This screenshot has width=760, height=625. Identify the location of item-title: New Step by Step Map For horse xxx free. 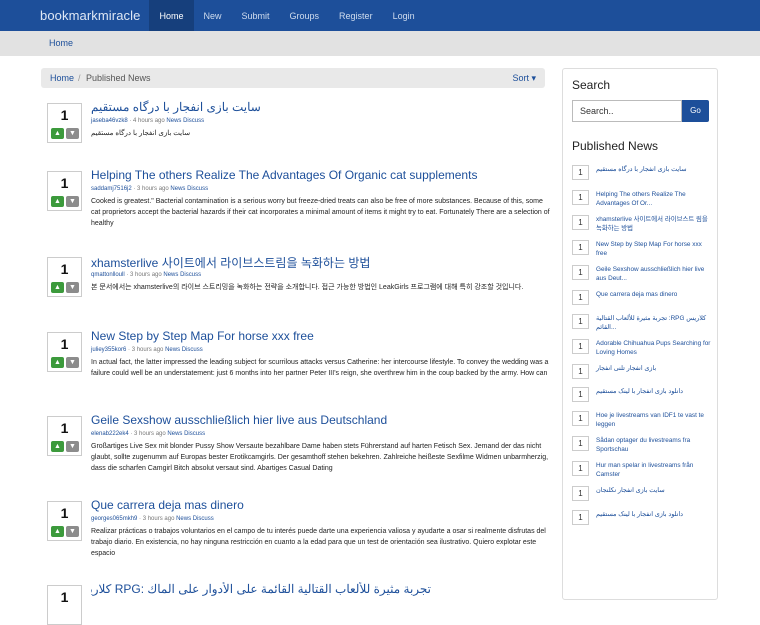
(653, 249).